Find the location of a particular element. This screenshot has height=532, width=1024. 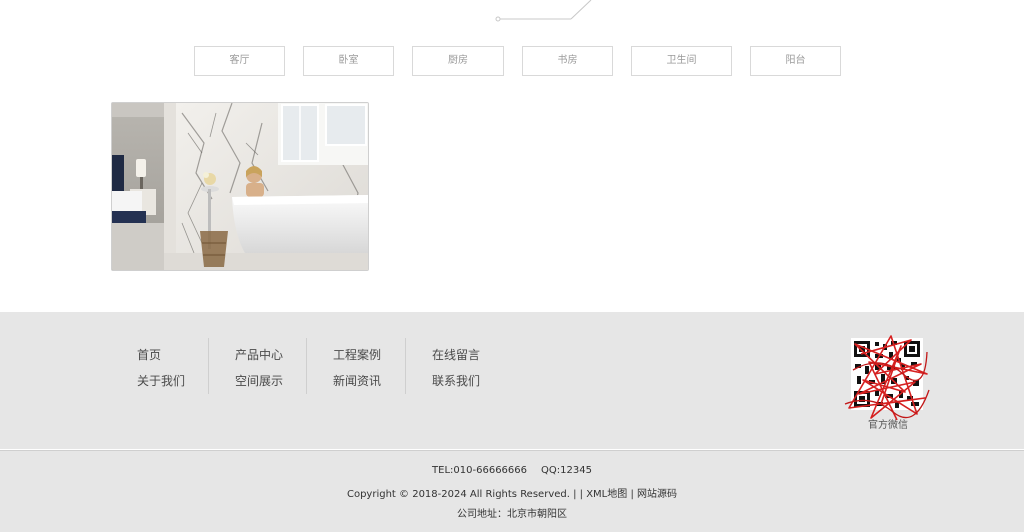

tab-living-room: 客厅 is located at coordinates (239, 61).